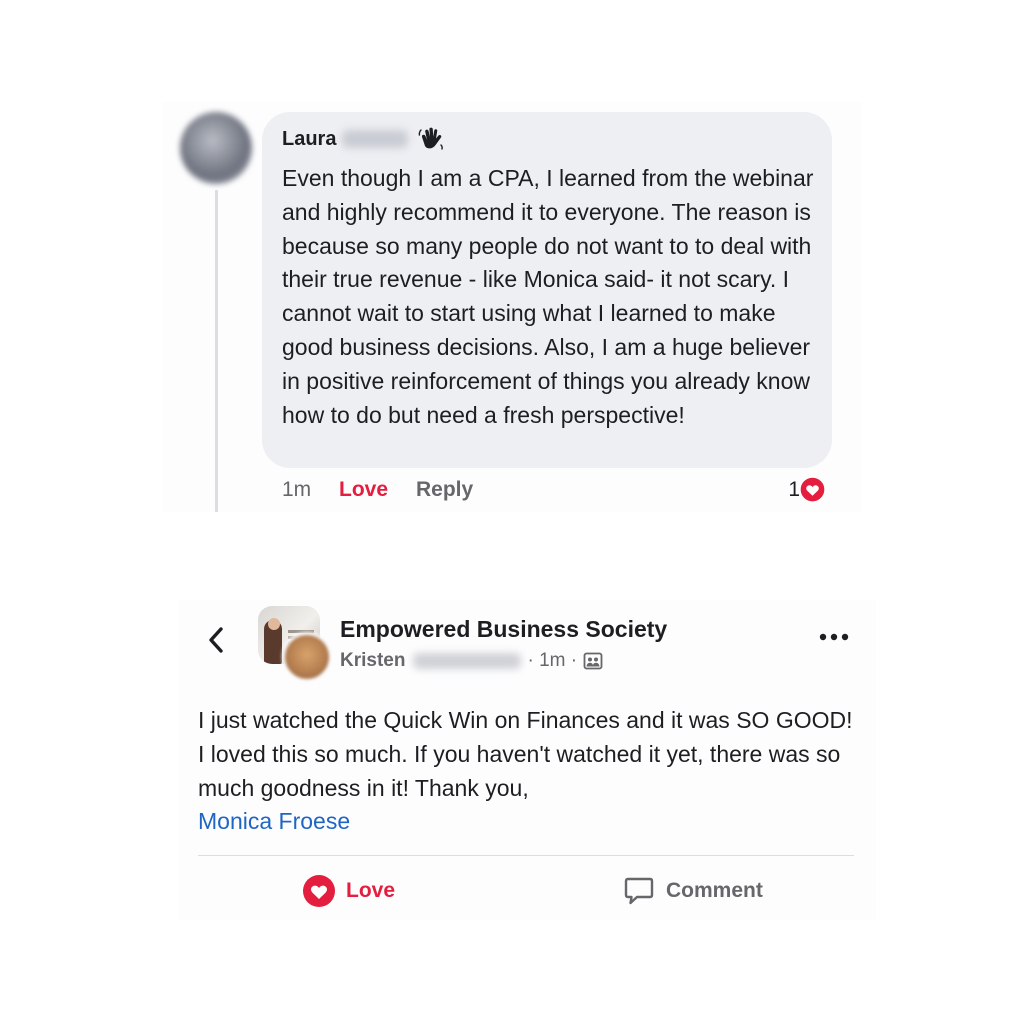 This screenshot has height=1024, width=1024. I want to click on post-author-name: Kristen, so click(372, 661).